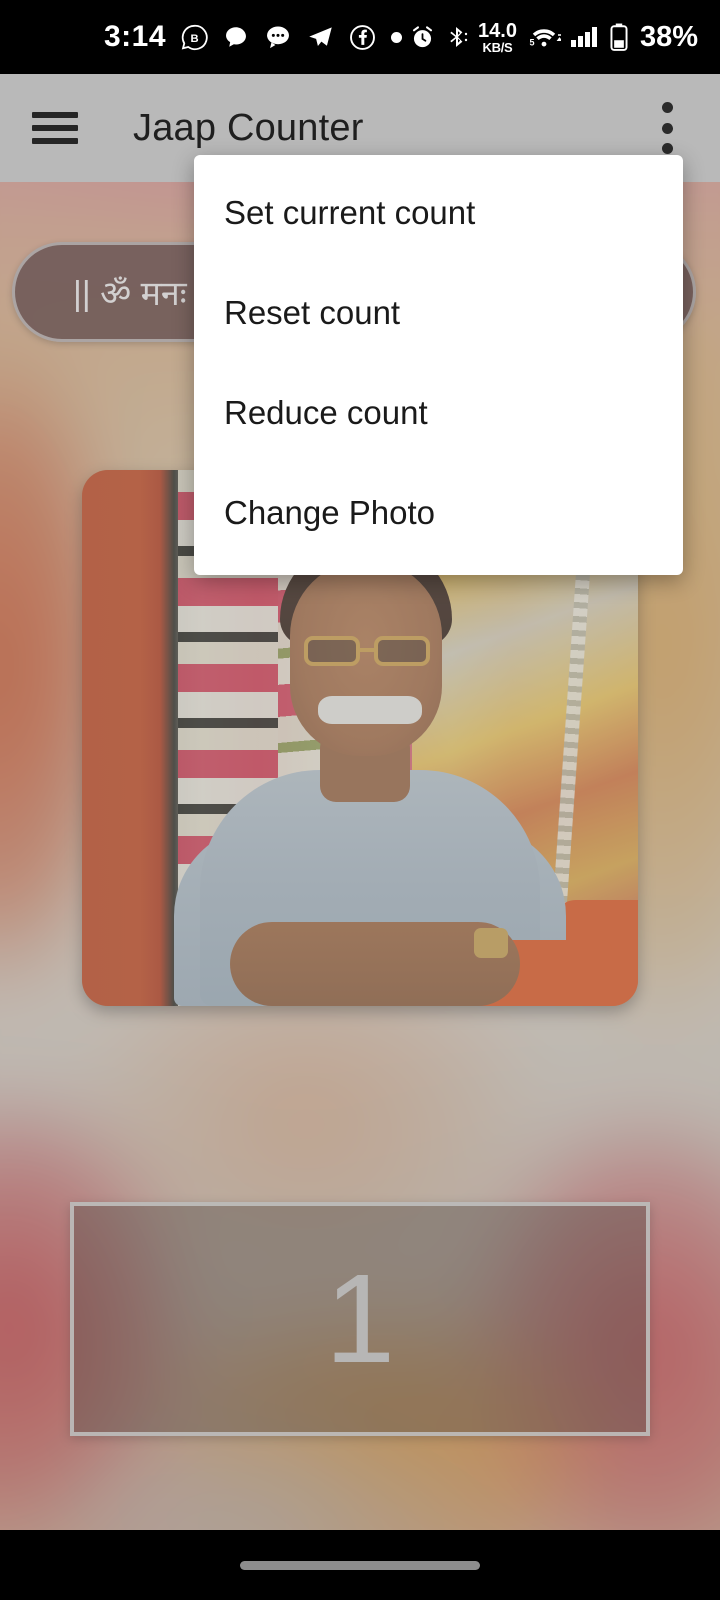 This screenshot has width=720, height=1600. What do you see at coordinates (135, 36) in the screenshot?
I see `status-bar-clock: 3:14` at bounding box center [135, 36].